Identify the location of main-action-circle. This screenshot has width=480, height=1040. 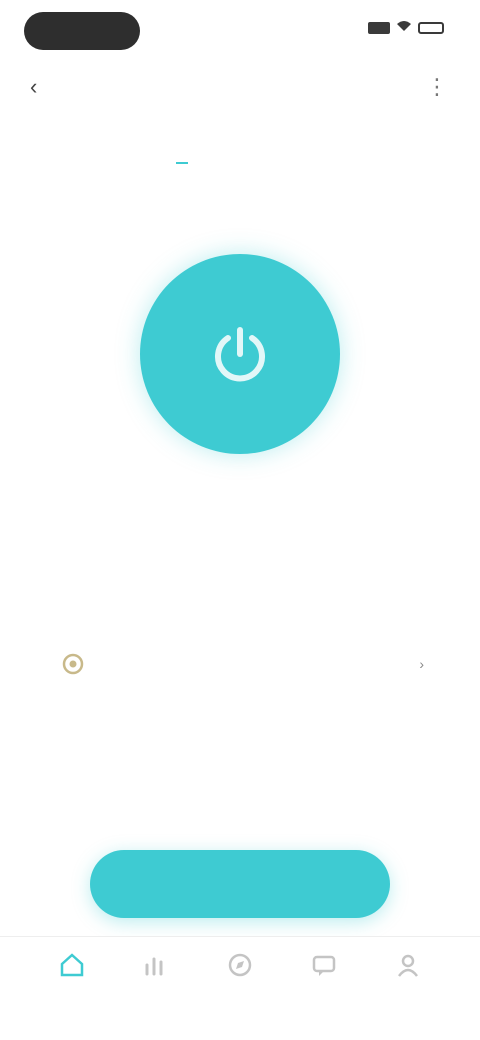
(240, 354).